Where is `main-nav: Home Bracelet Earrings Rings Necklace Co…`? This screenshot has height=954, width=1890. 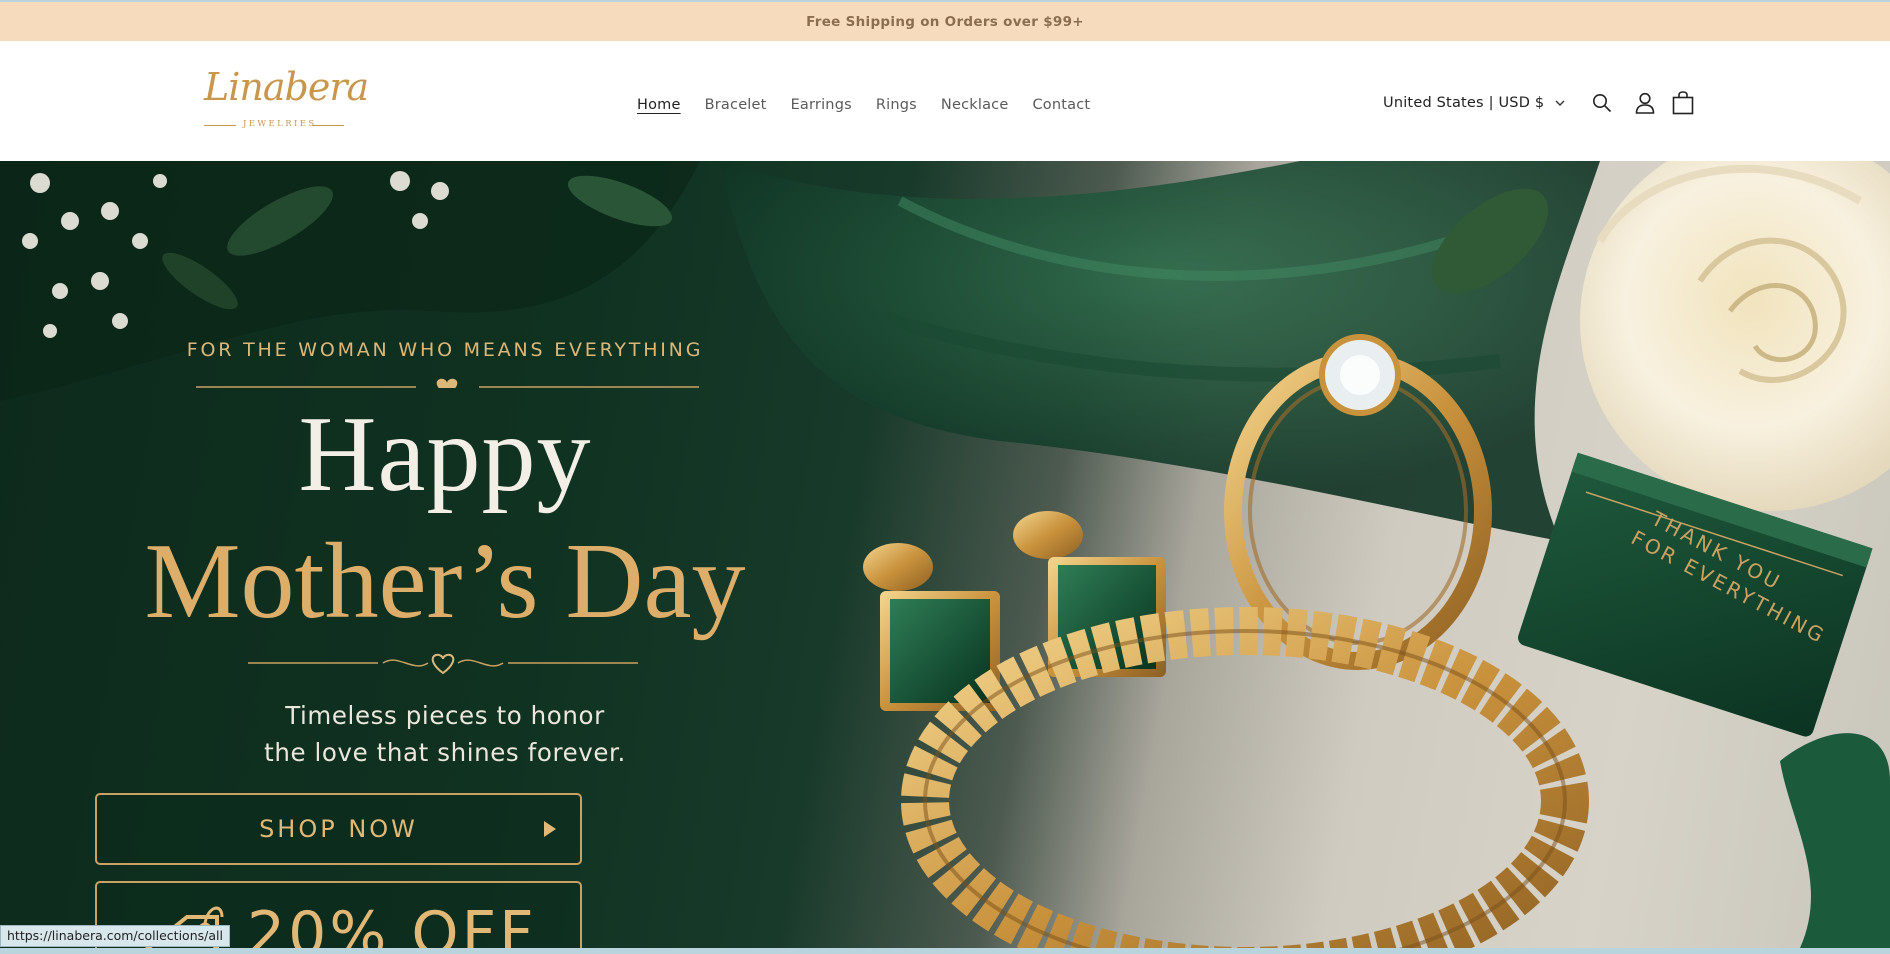
main-nav: Home Bracelet Earrings Rings Necklace Co… is located at coordinates (863, 105).